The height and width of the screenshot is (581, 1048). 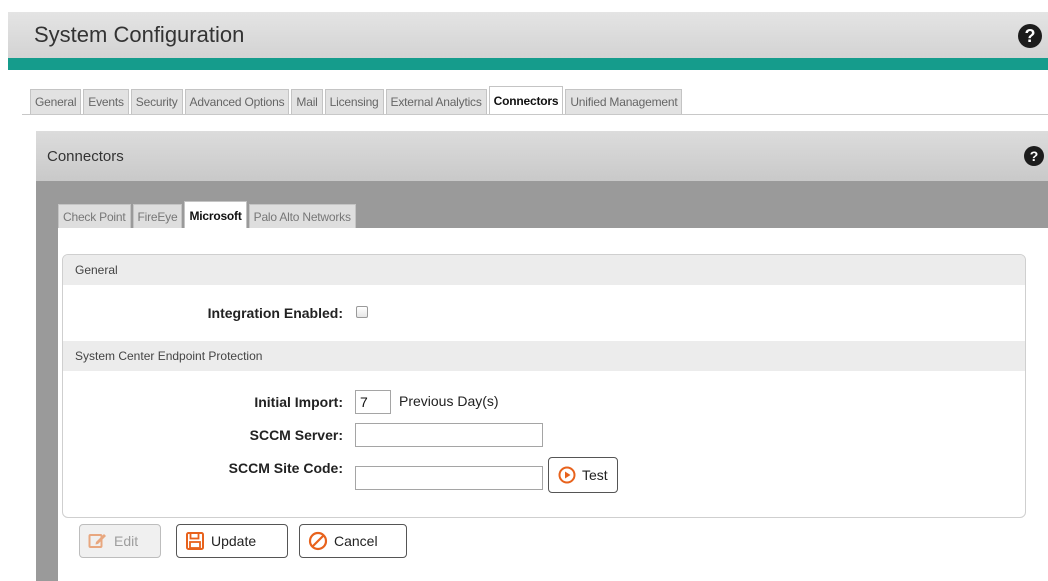 What do you see at coordinates (298, 402) in the screenshot?
I see `initial-import-label: Initial Import:` at bounding box center [298, 402].